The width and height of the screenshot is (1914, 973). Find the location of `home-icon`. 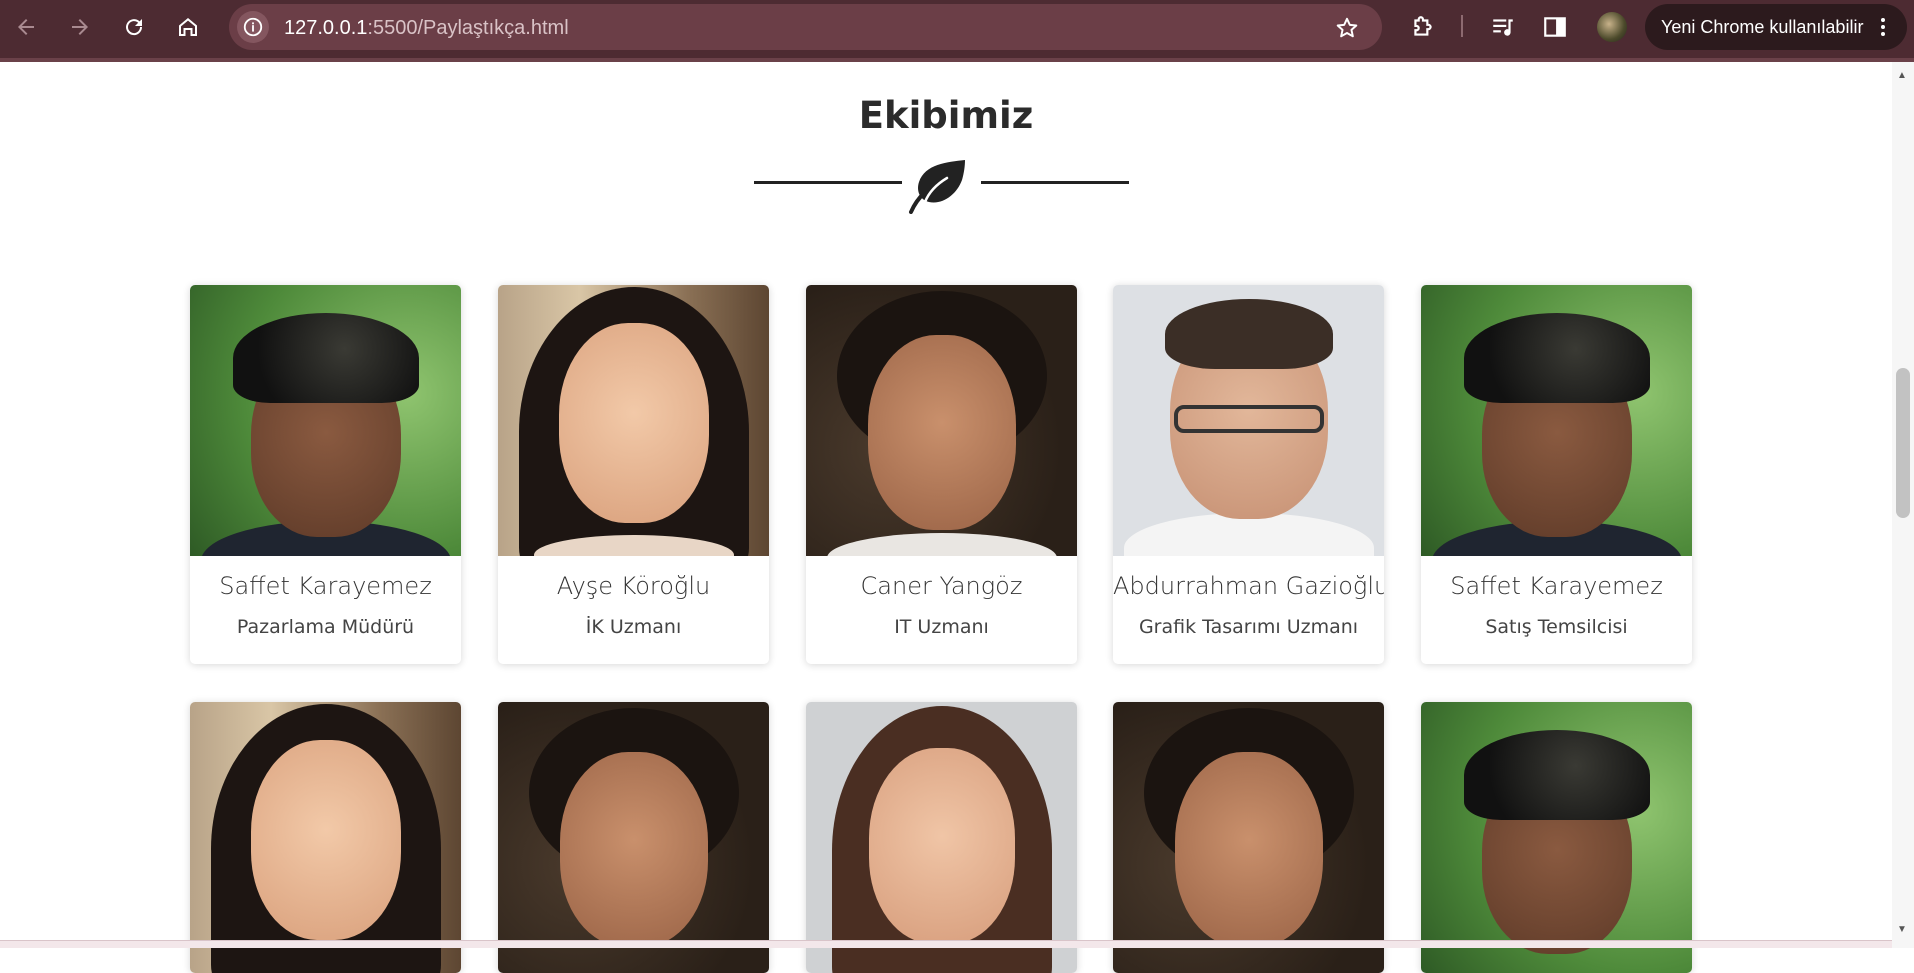

home-icon is located at coordinates (188, 27).